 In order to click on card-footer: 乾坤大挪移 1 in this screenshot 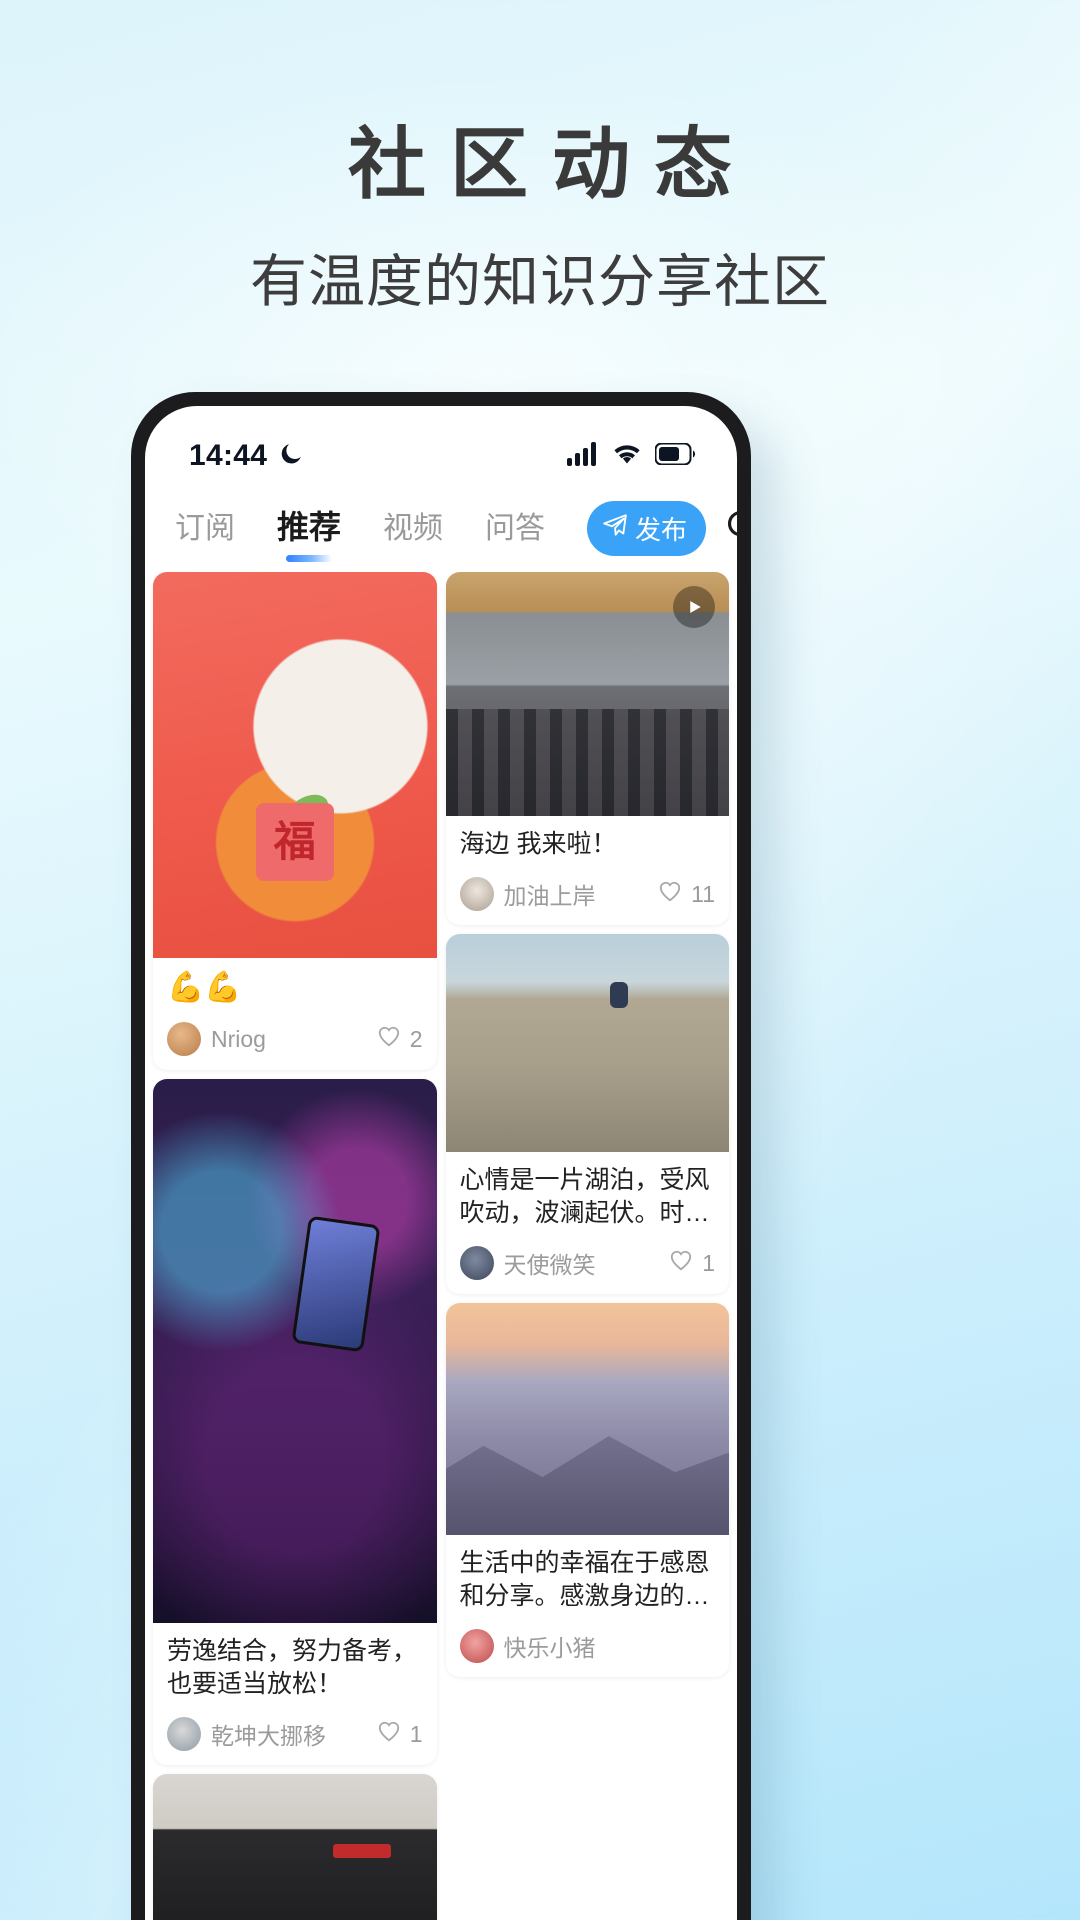, I will do `click(295, 1736)`.